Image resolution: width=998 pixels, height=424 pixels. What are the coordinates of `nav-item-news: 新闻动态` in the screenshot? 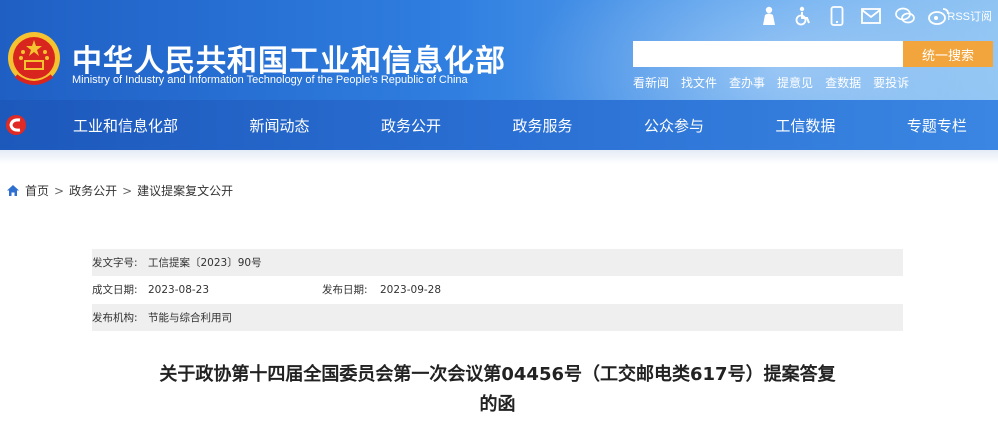 It's located at (279, 125).